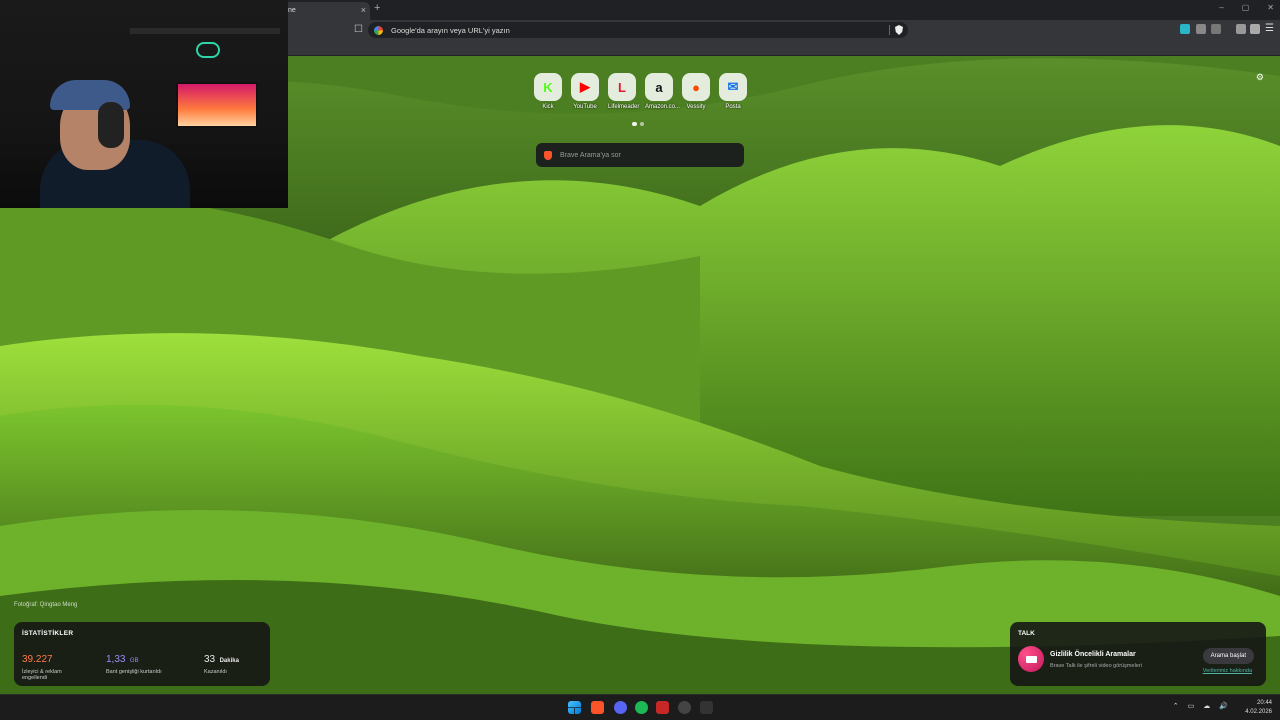 The width and height of the screenshot is (1280, 720). What do you see at coordinates (659, 87) in the screenshot?
I see `top-site-icon: a` at bounding box center [659, 87].